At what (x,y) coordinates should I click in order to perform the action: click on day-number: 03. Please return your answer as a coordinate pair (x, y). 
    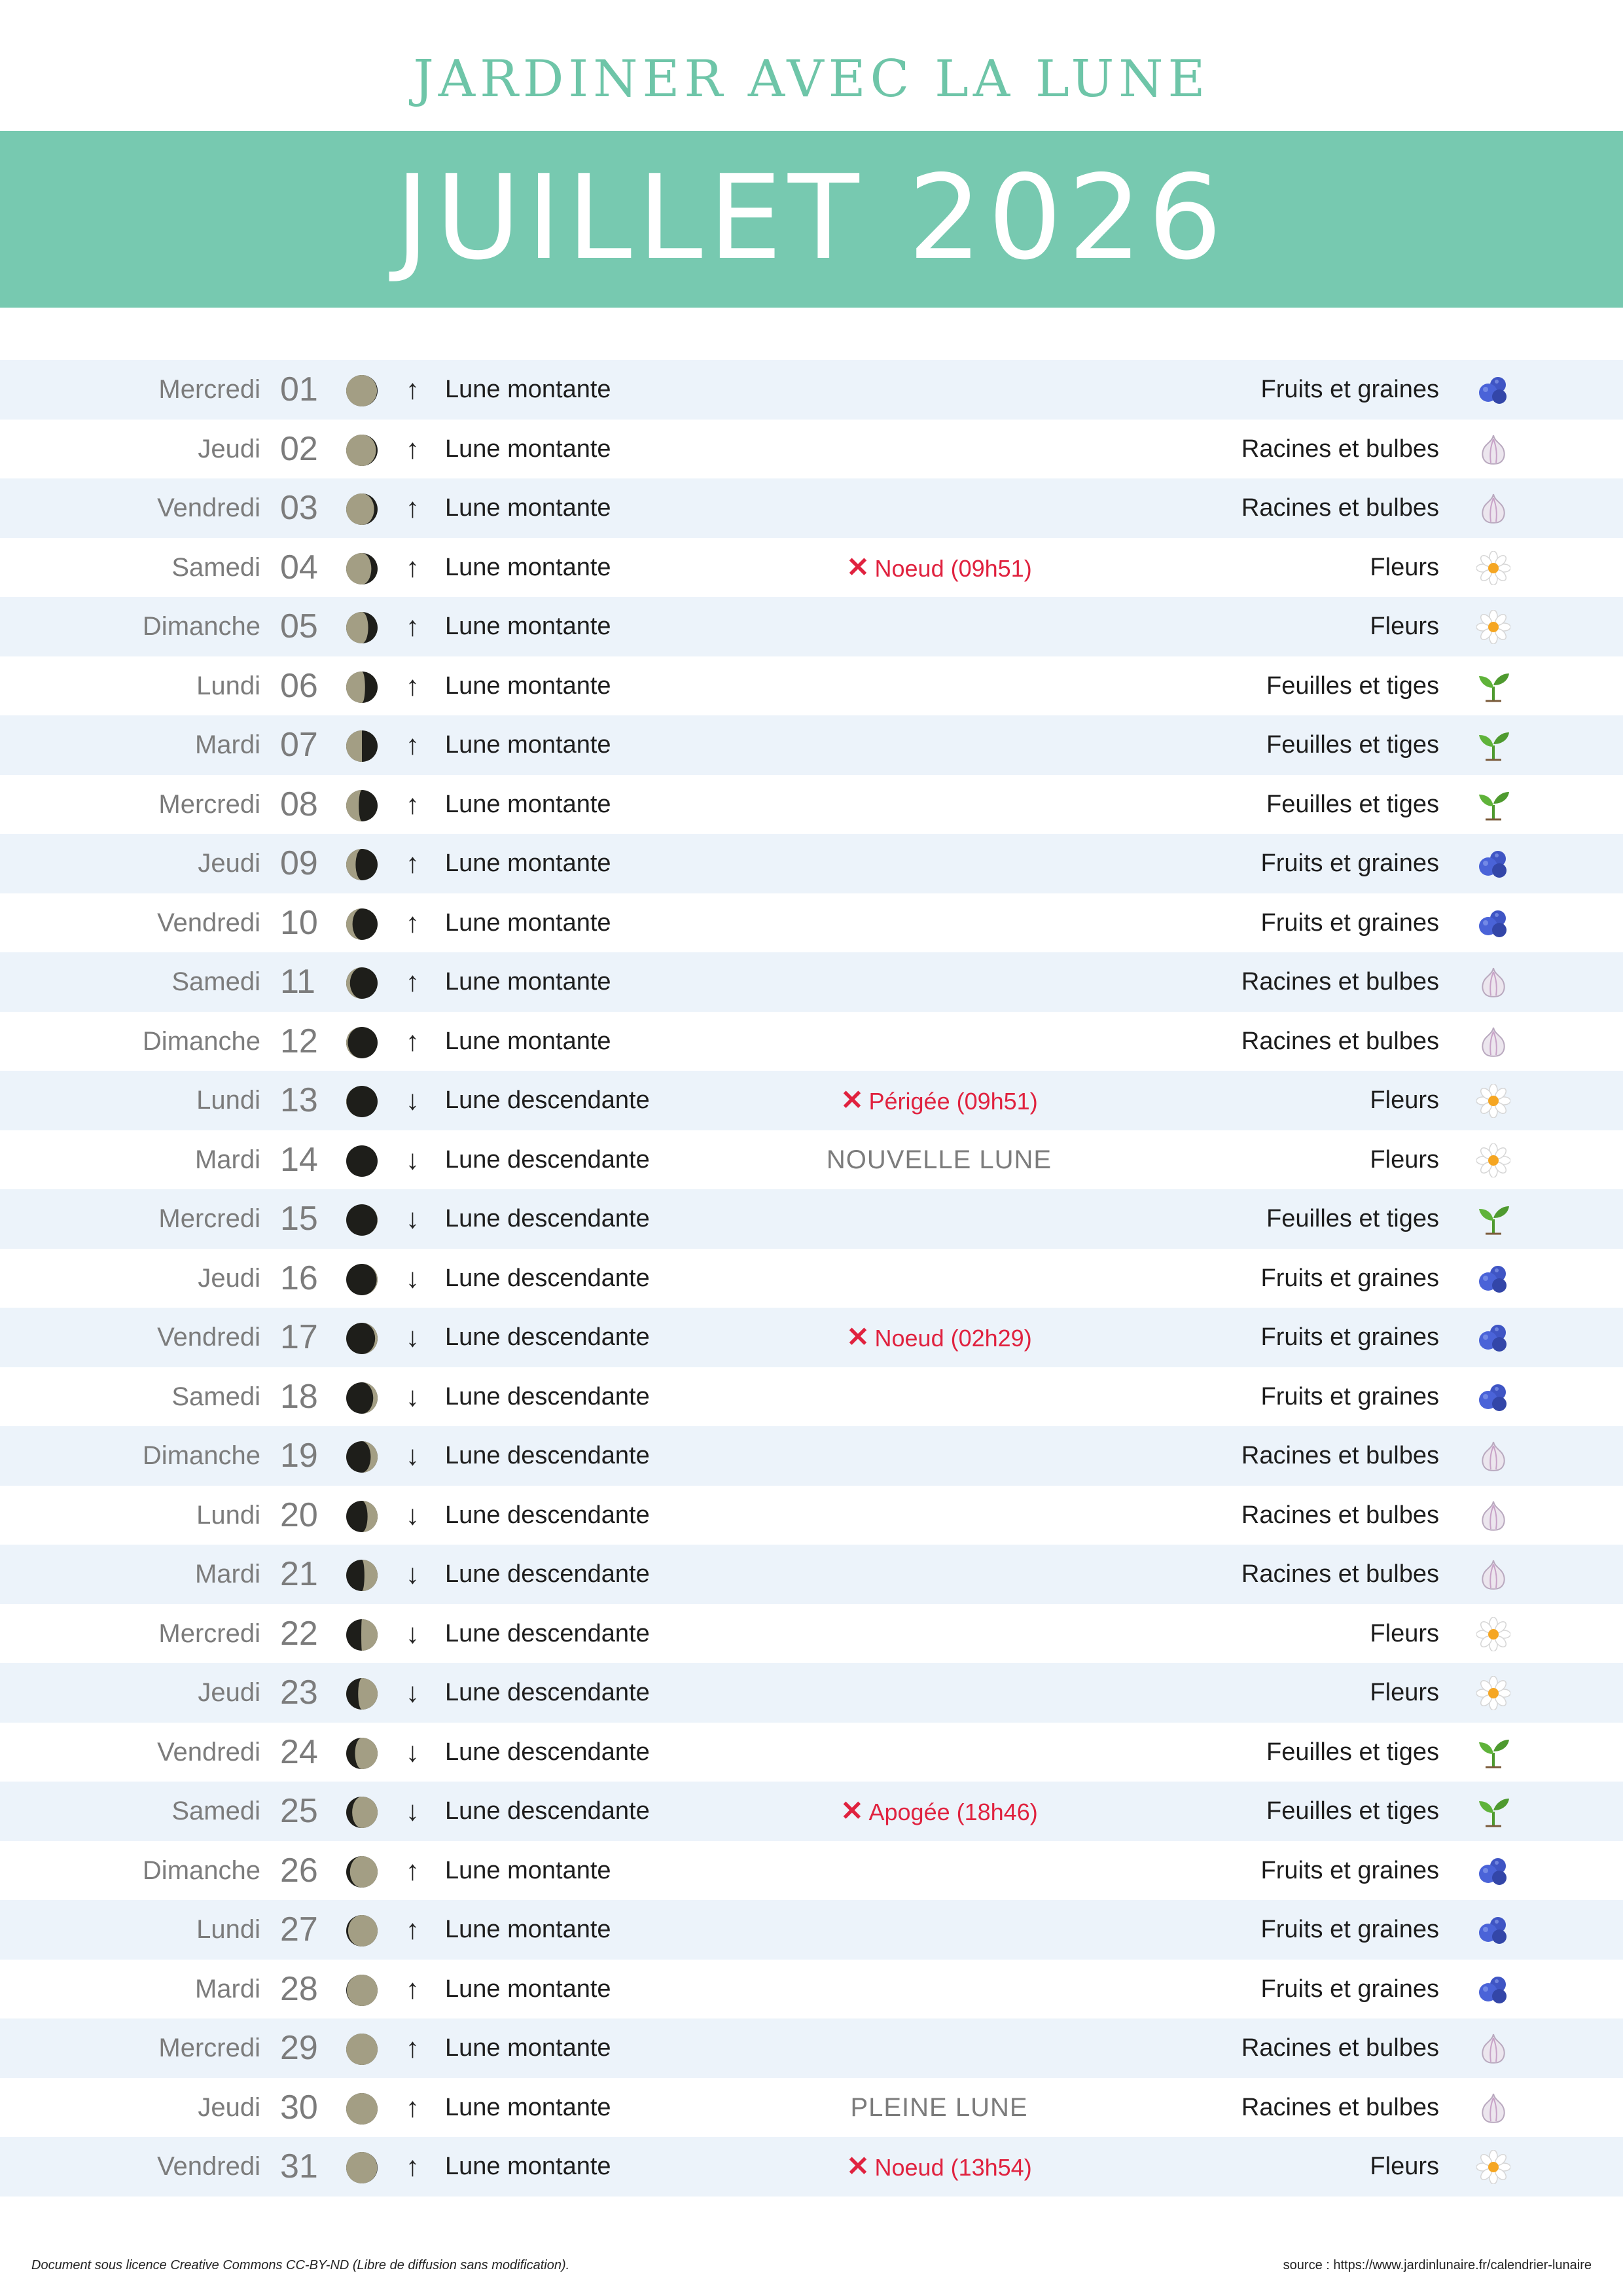
    Looking at the image, I should click on (299, 508).